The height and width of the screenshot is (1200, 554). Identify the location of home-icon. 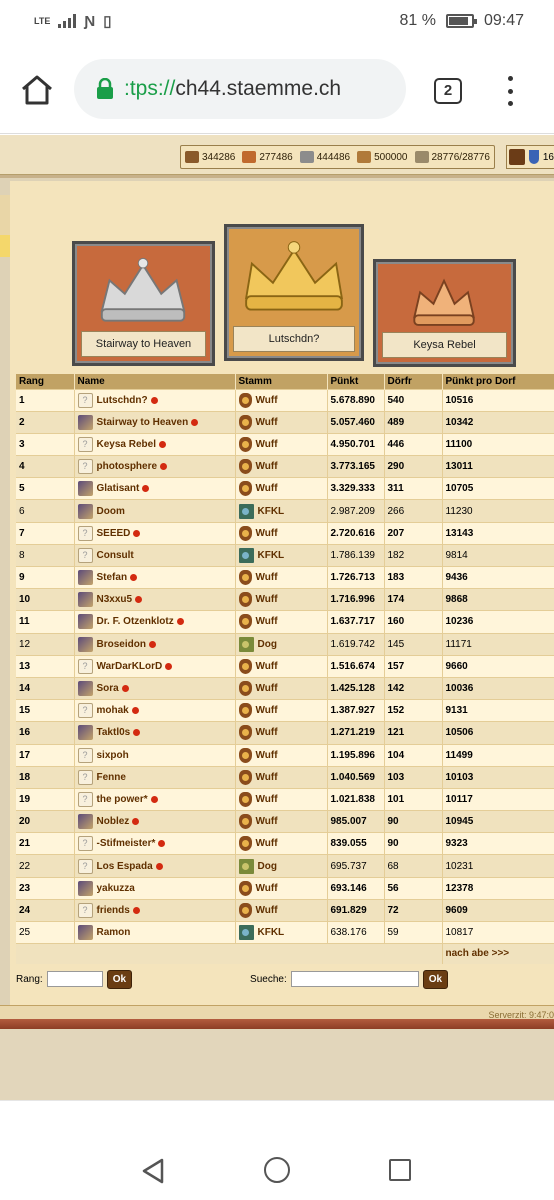
(37, 90).